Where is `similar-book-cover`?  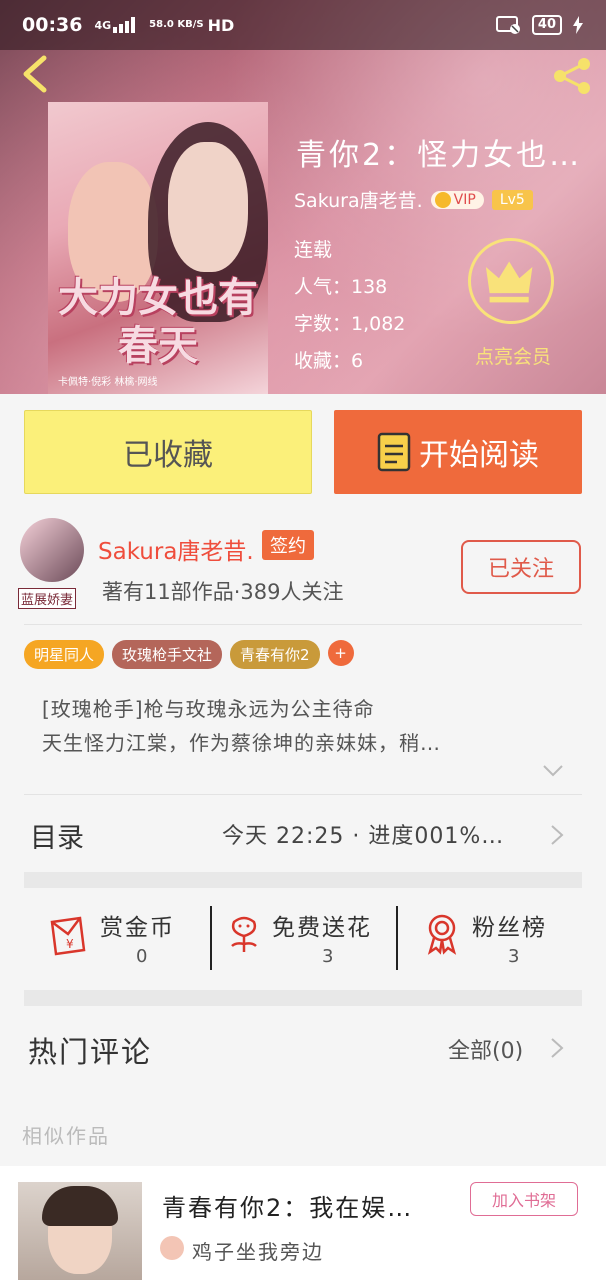
similar-book-cover is located at coordinates (80, 1231).